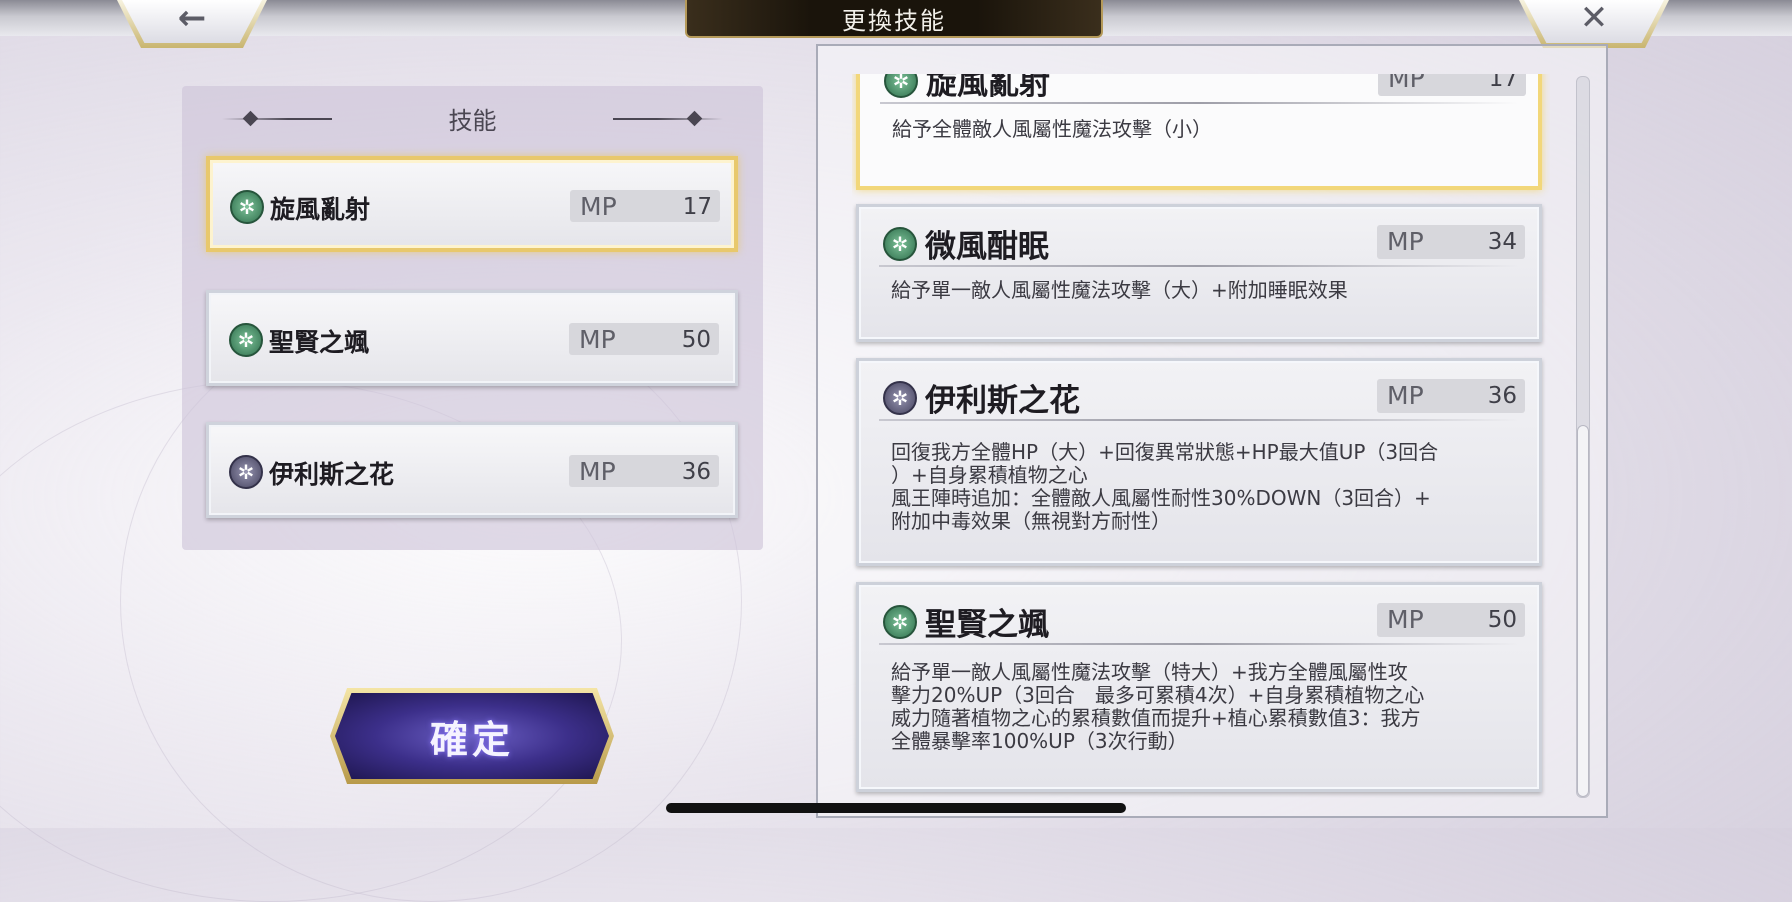  I want to click on mp-value: 34, so click(1502, 242).